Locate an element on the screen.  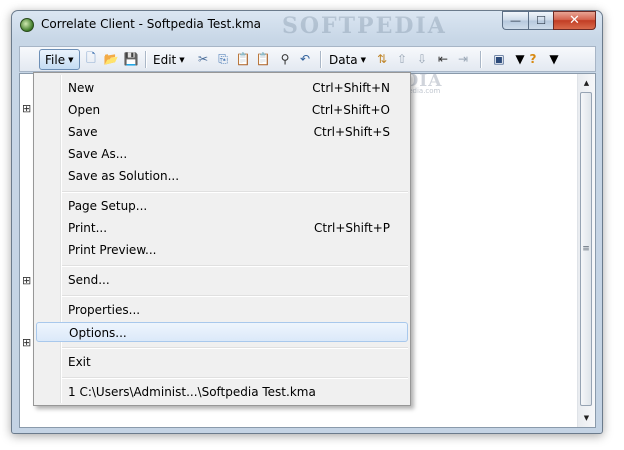
move-up-icon: ⇧ is located at coordinates (402, 59).